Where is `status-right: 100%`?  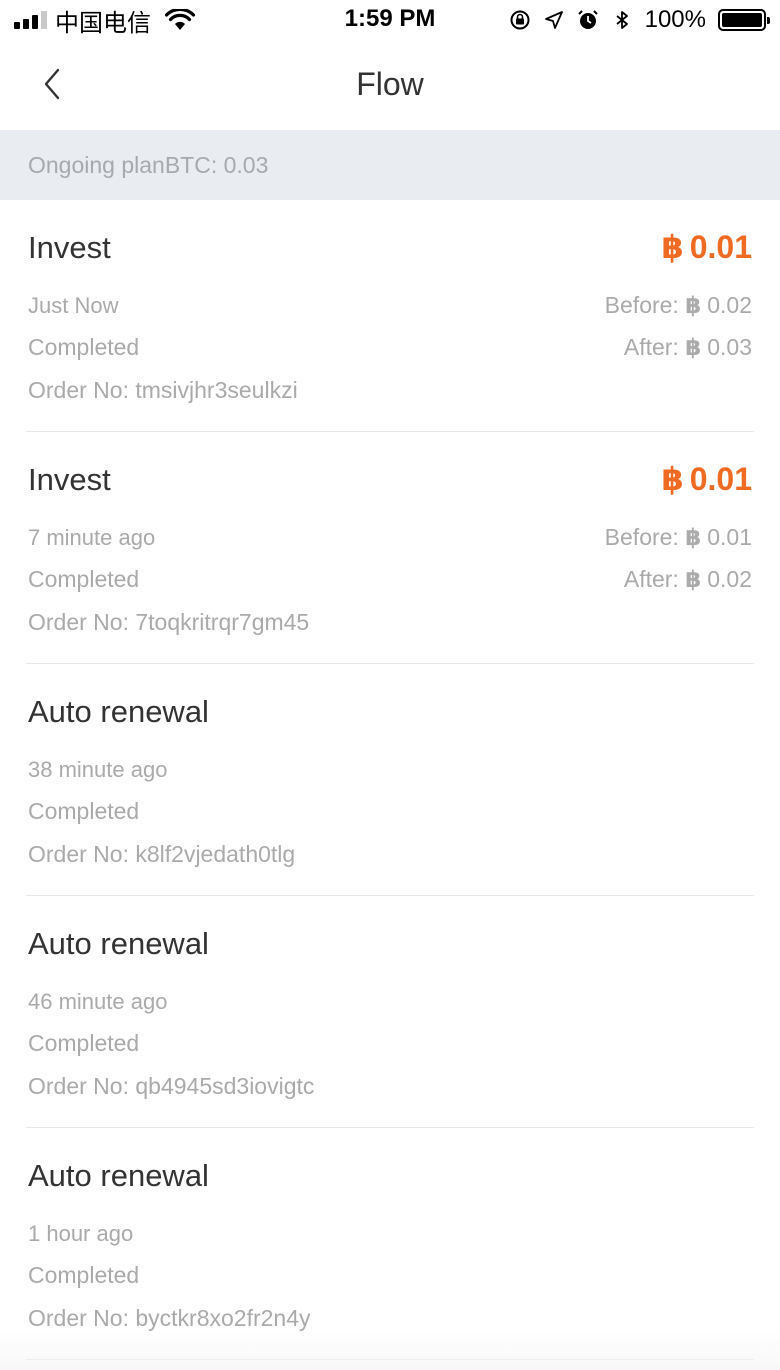 status-right: 100% is located at coordinates (639, 20).